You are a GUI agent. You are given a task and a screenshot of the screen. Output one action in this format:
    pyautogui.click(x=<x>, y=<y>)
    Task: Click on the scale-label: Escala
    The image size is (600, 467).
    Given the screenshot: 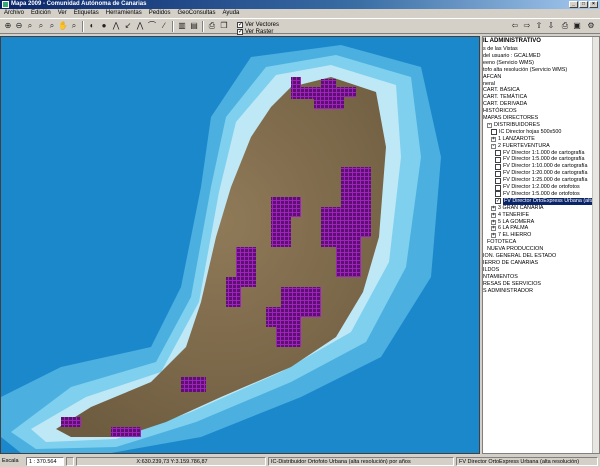 What is the action you would take?
    pyautogui.click(x=10, y=461)
    